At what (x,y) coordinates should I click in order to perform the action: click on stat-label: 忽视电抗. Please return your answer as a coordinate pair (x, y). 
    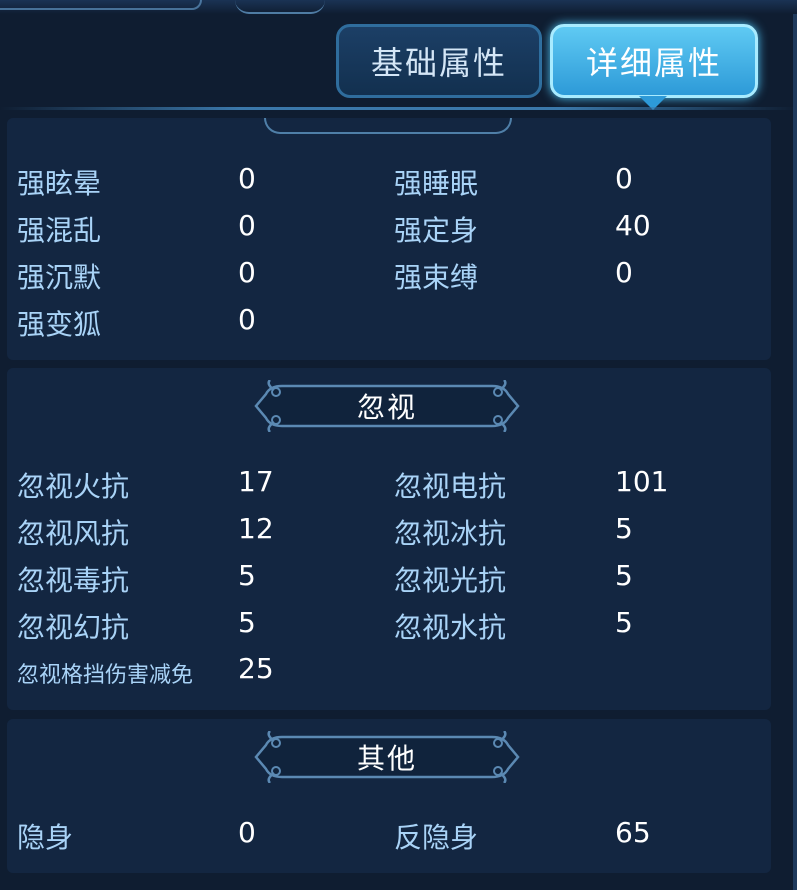
    Looking at the image, I should click on (450, 486).